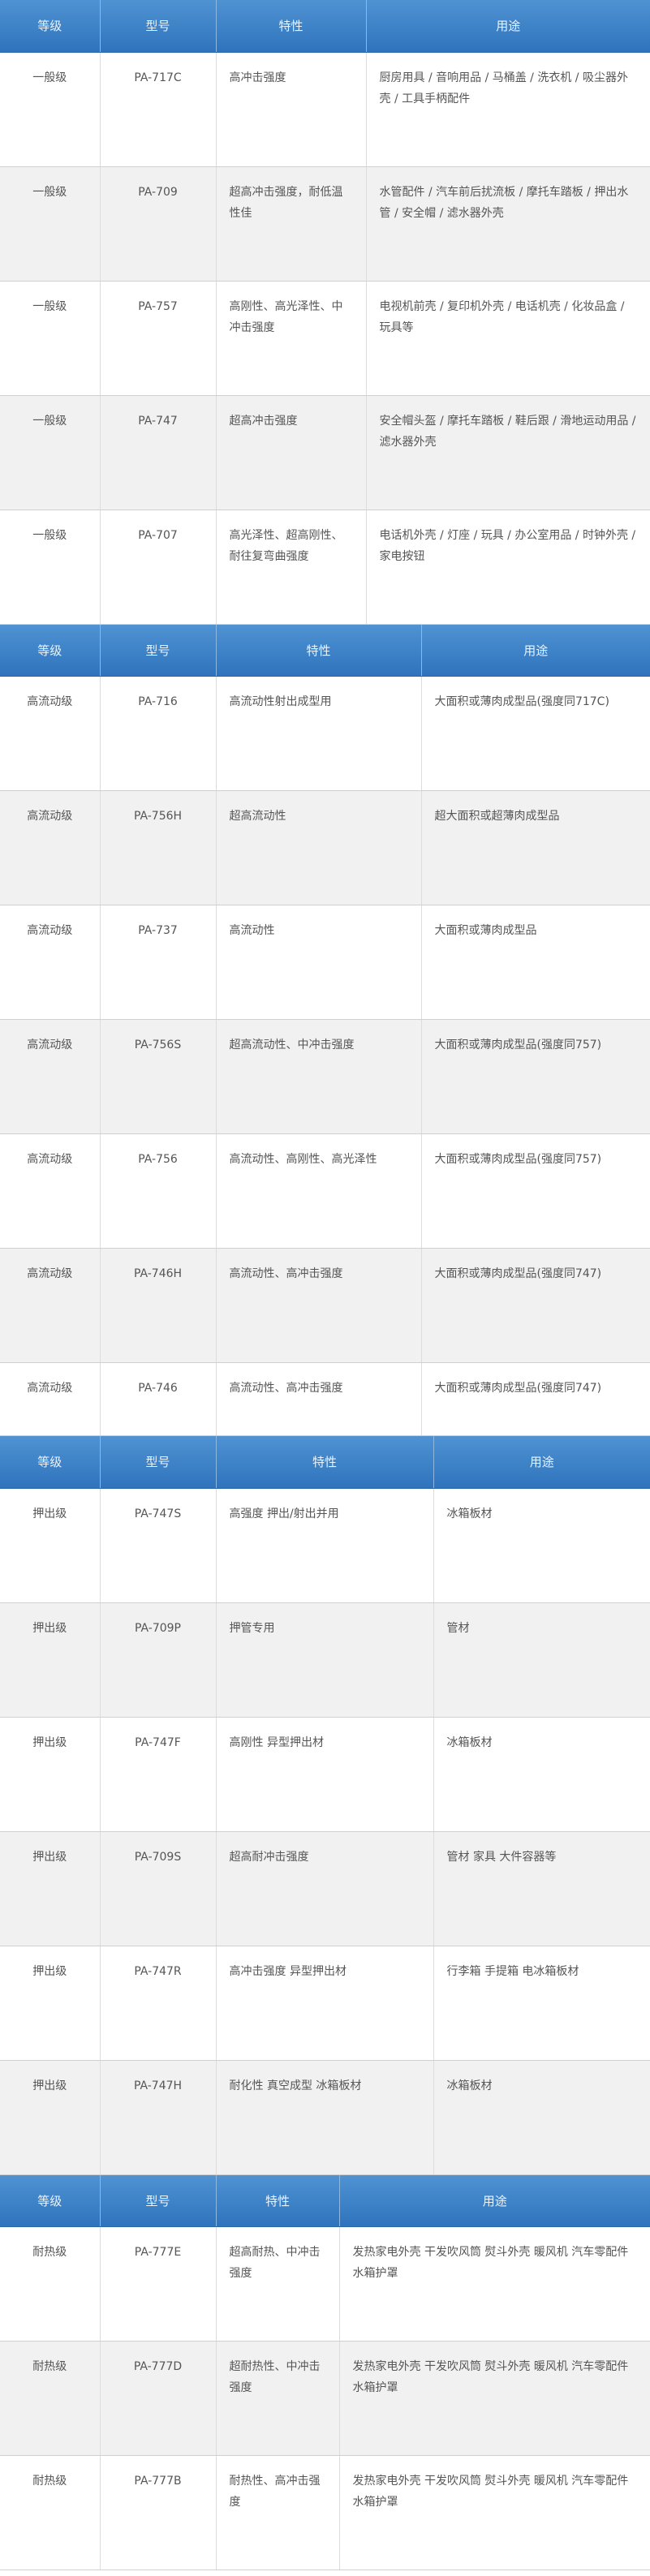 This screenshot has height=2576, width=650. What do you see at coordinates (319, 848) in the screenshot?
I see `cell-property: 超高流动性` at bounding box center [319, 848].